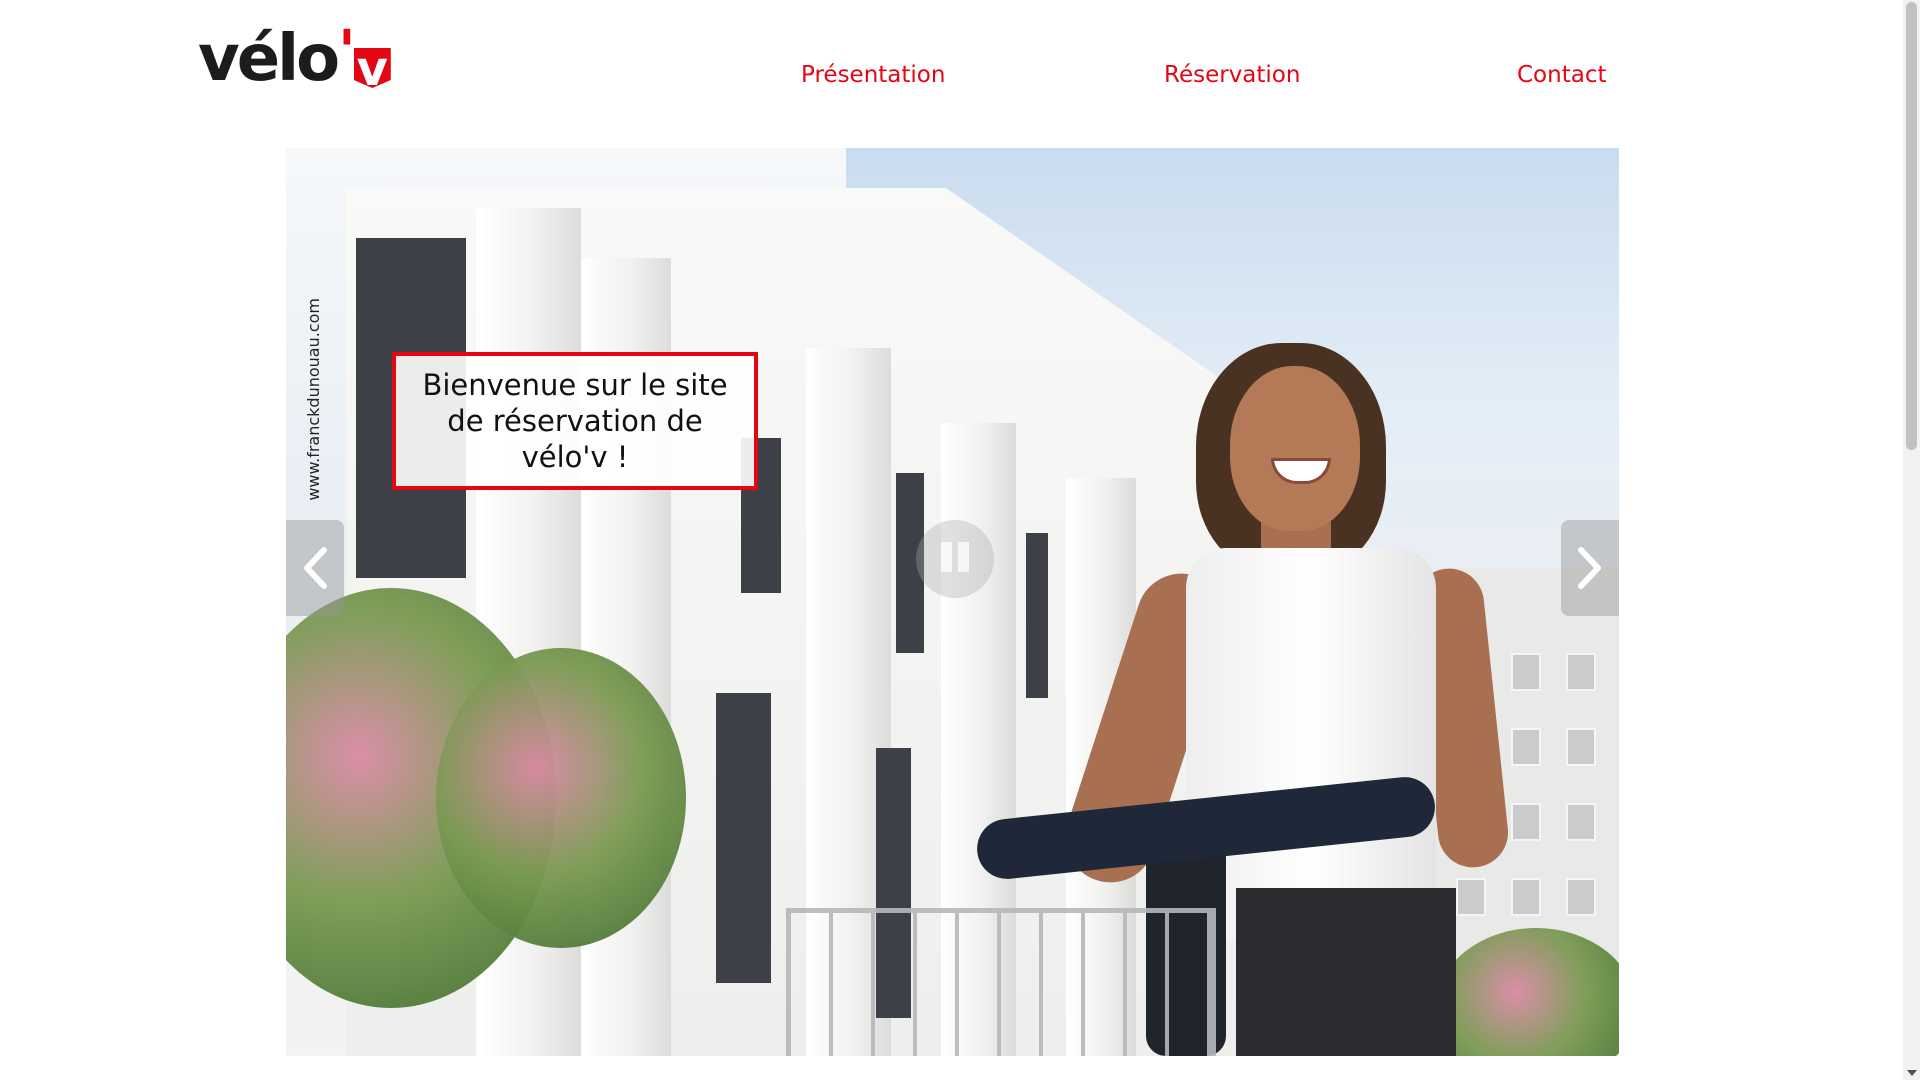  Describe the element at coordinates (1561, 75) in the screenshot. I see `nav-link-contact: Contact` at that location.